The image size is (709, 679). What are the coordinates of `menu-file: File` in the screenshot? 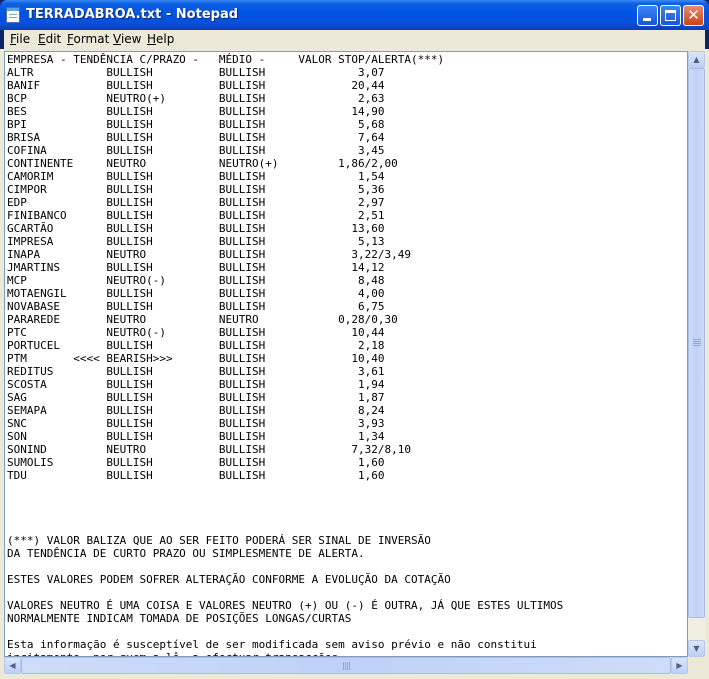 It's located at (20, 39).